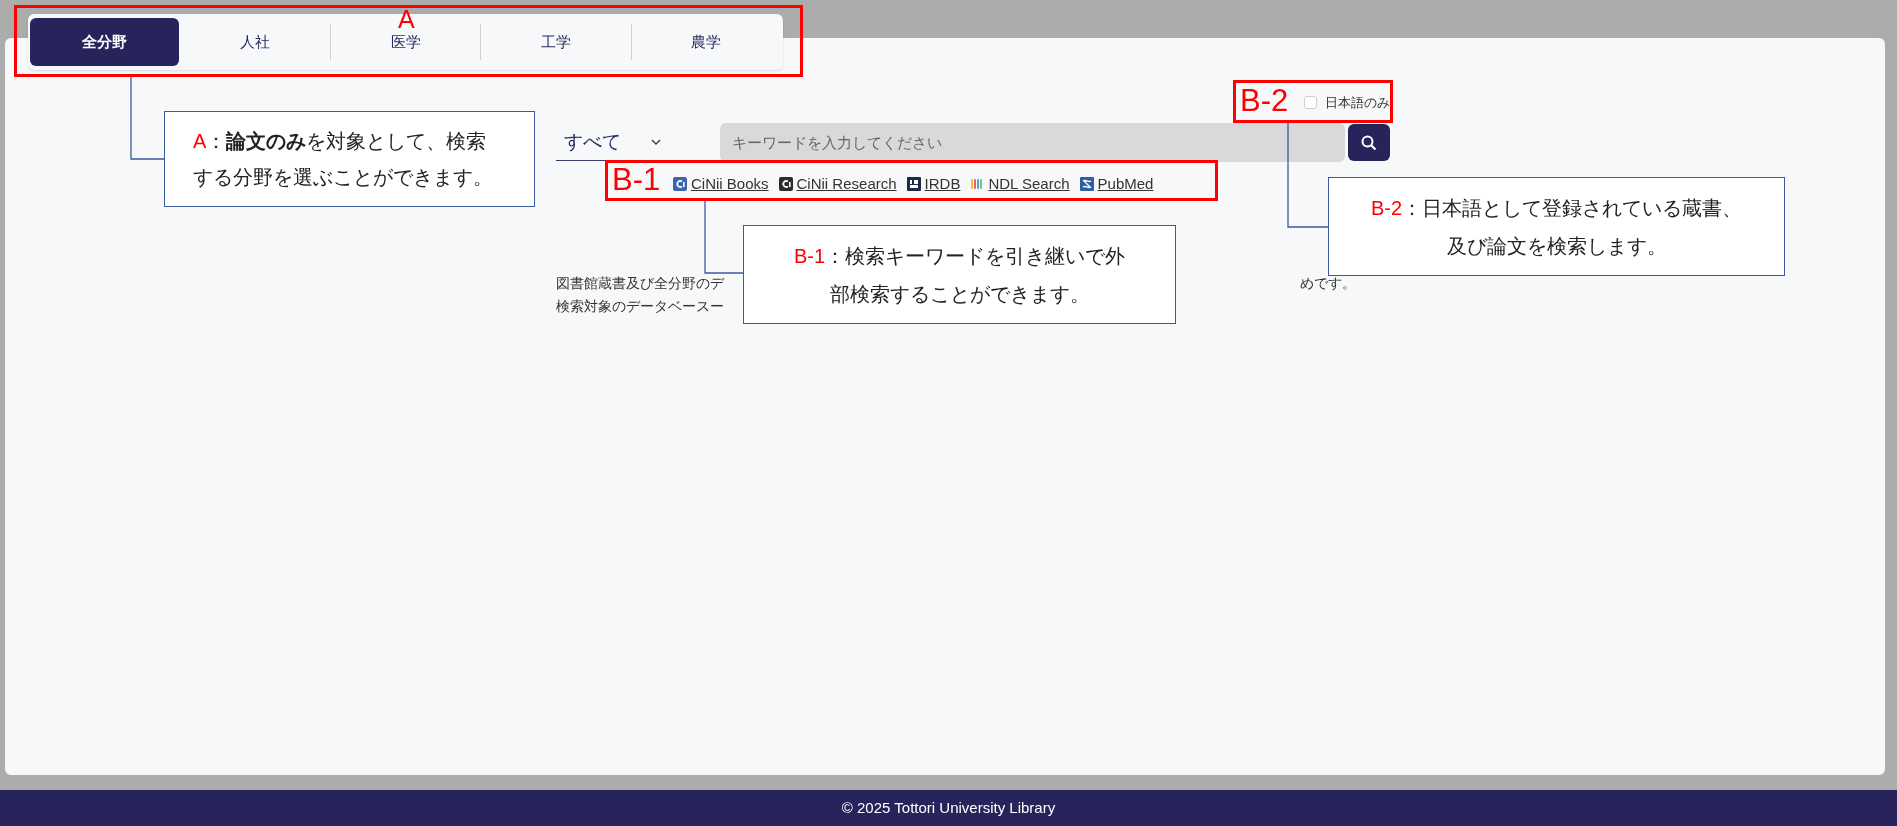 The height and width of the screenshot is (826, 1897). I want to click on external-link: CiNii Research, so click(846, 184).